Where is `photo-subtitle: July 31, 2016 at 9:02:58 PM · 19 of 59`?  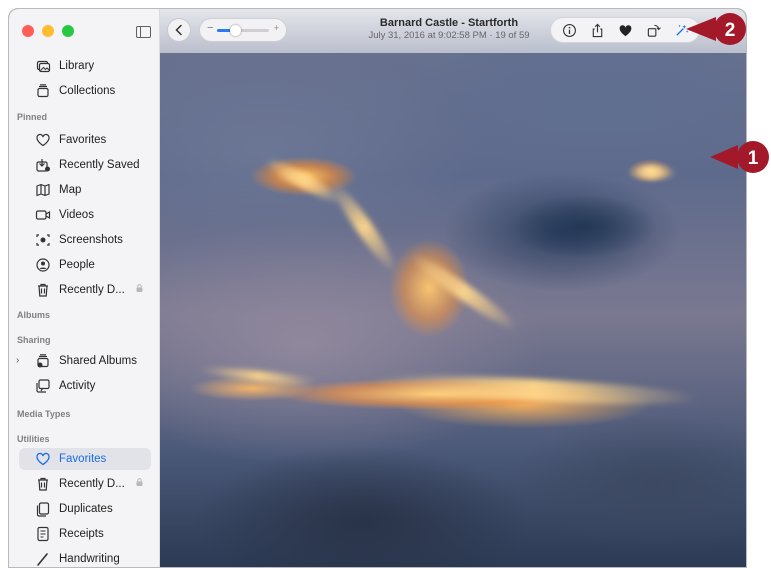 photo-subtitle: July 31, 2016 at 9:02:58 PM · 19 of 59 is located at coordinates (449, 35).